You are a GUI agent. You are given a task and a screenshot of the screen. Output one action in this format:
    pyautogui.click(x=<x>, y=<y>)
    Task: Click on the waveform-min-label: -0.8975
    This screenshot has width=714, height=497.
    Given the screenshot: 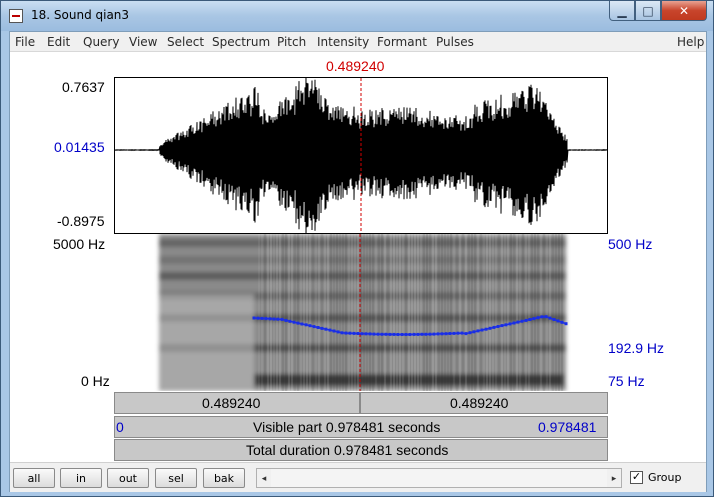 What is the action you would take?
    pyautogui.click(x=80, y=221)
    